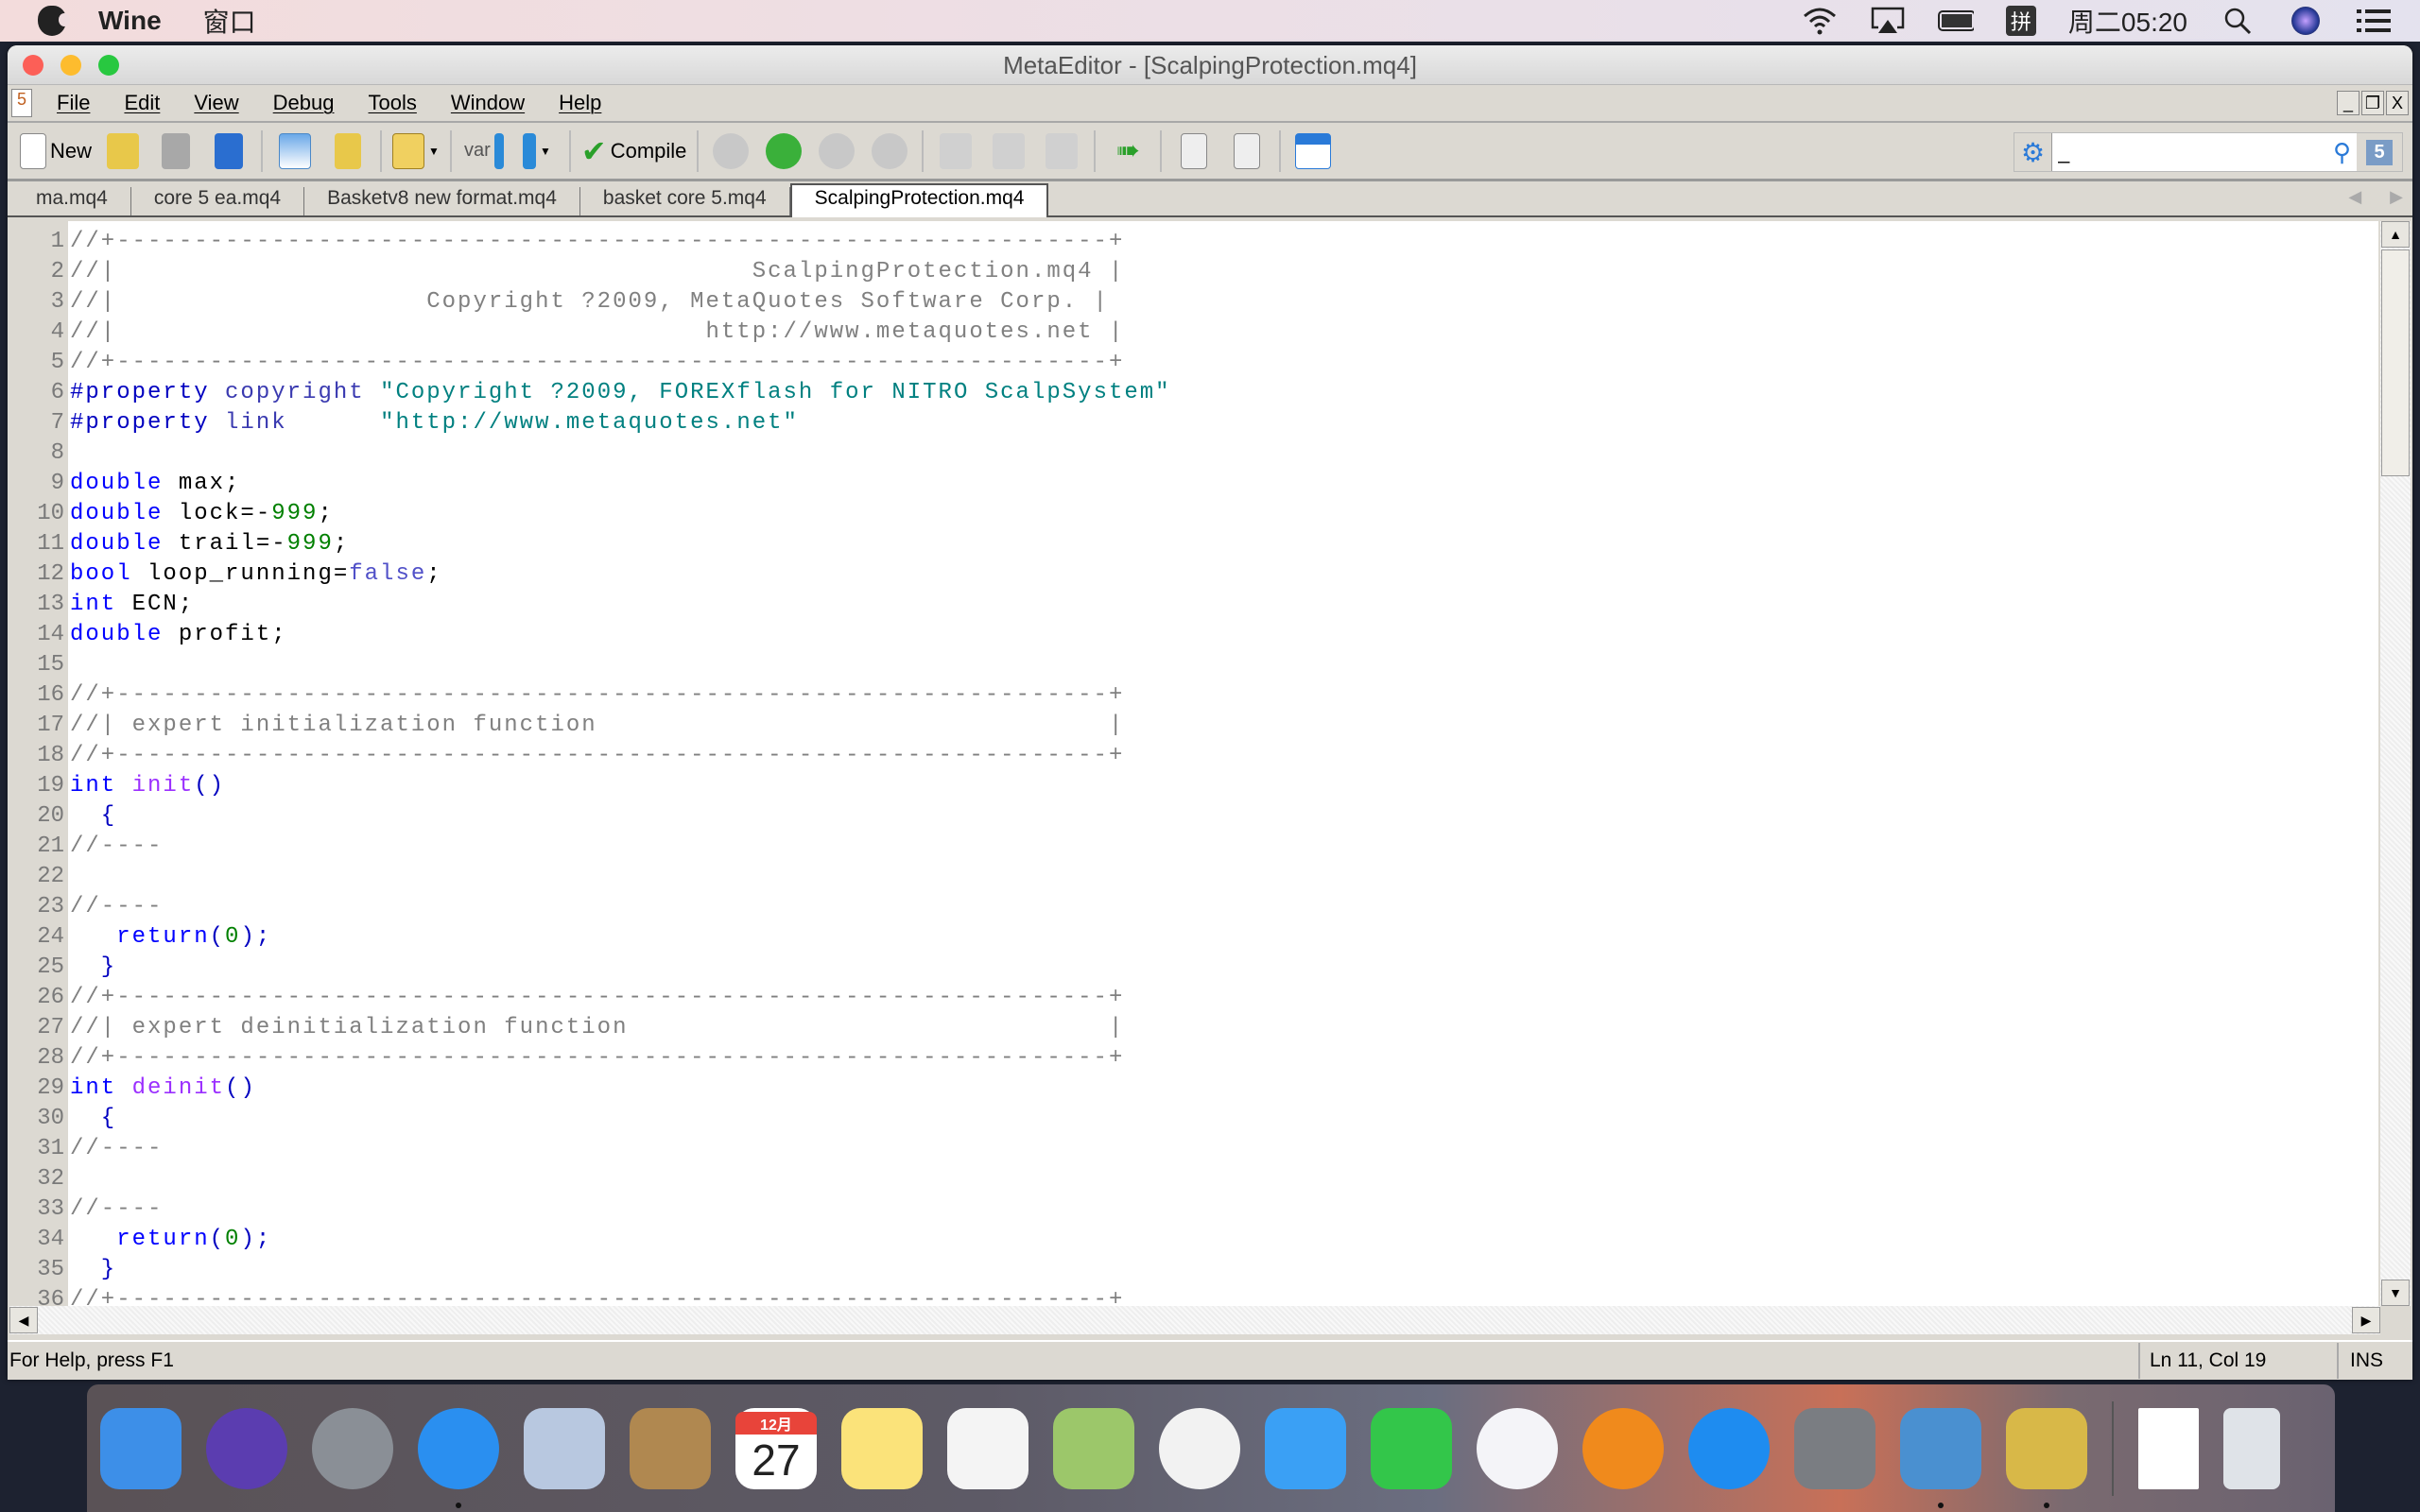 Image resolution: width=2420 pixels, height=1512 pixels. I want to click on chevron-left-icon: ◀, so click(2354, 197).